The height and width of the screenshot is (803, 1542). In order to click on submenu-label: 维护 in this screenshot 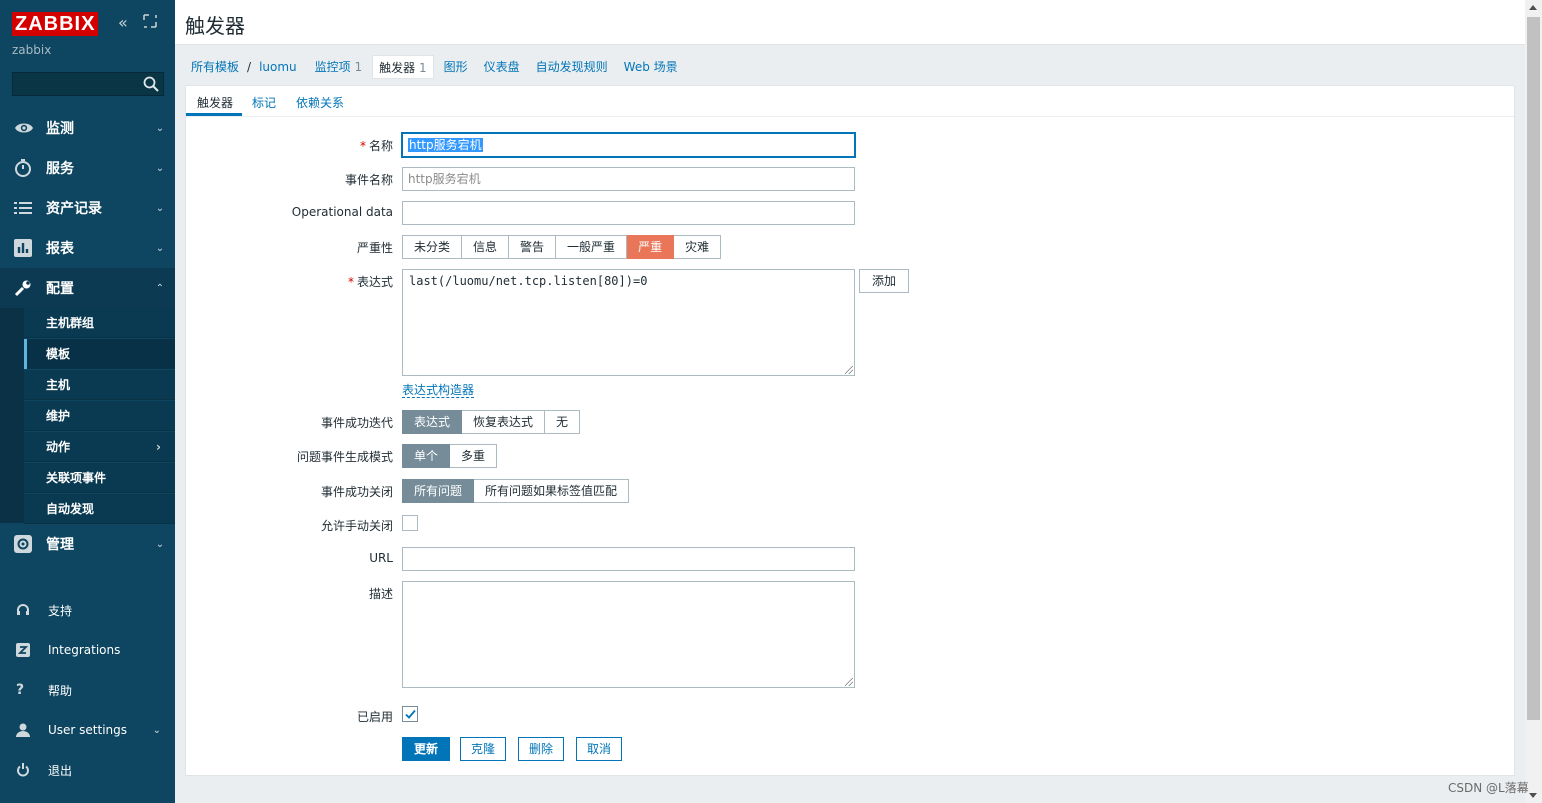, I will do `click(58, 416)`.